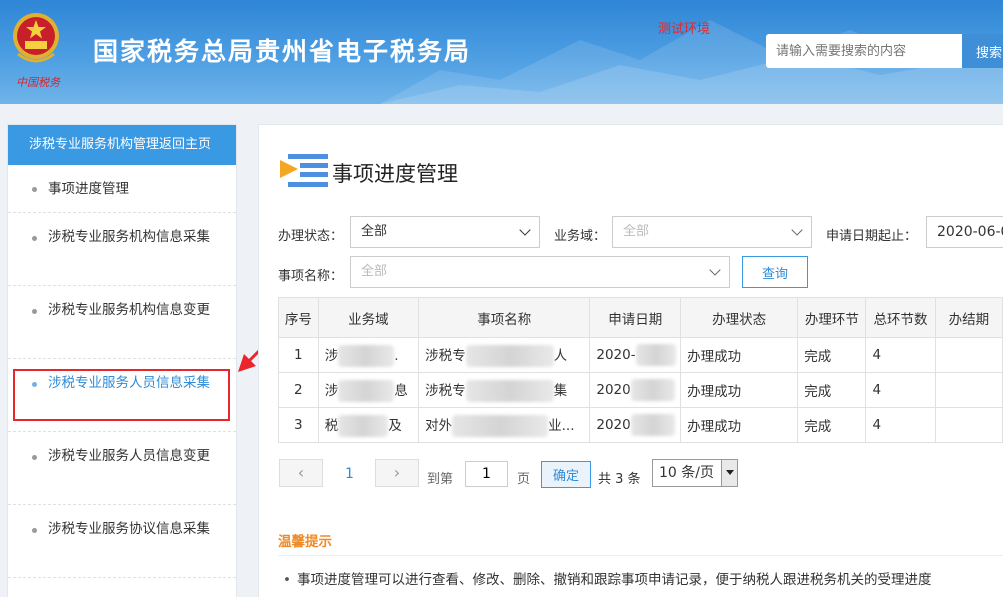  What do you see at coordinates (395, 174) in the screenshot?
I see `page-title: 事项进度管理` at bounding box center [395, 174].